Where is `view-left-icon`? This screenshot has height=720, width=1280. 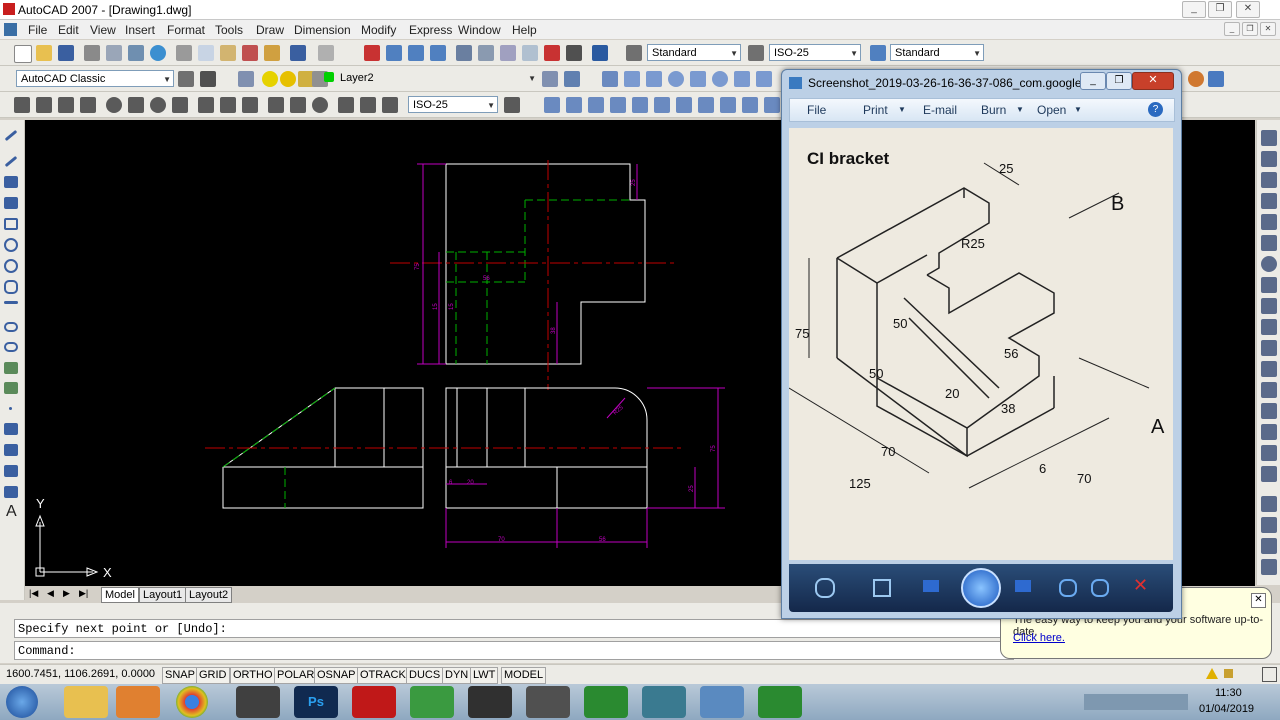 view-left-icon is located at coordinates (596, 105).